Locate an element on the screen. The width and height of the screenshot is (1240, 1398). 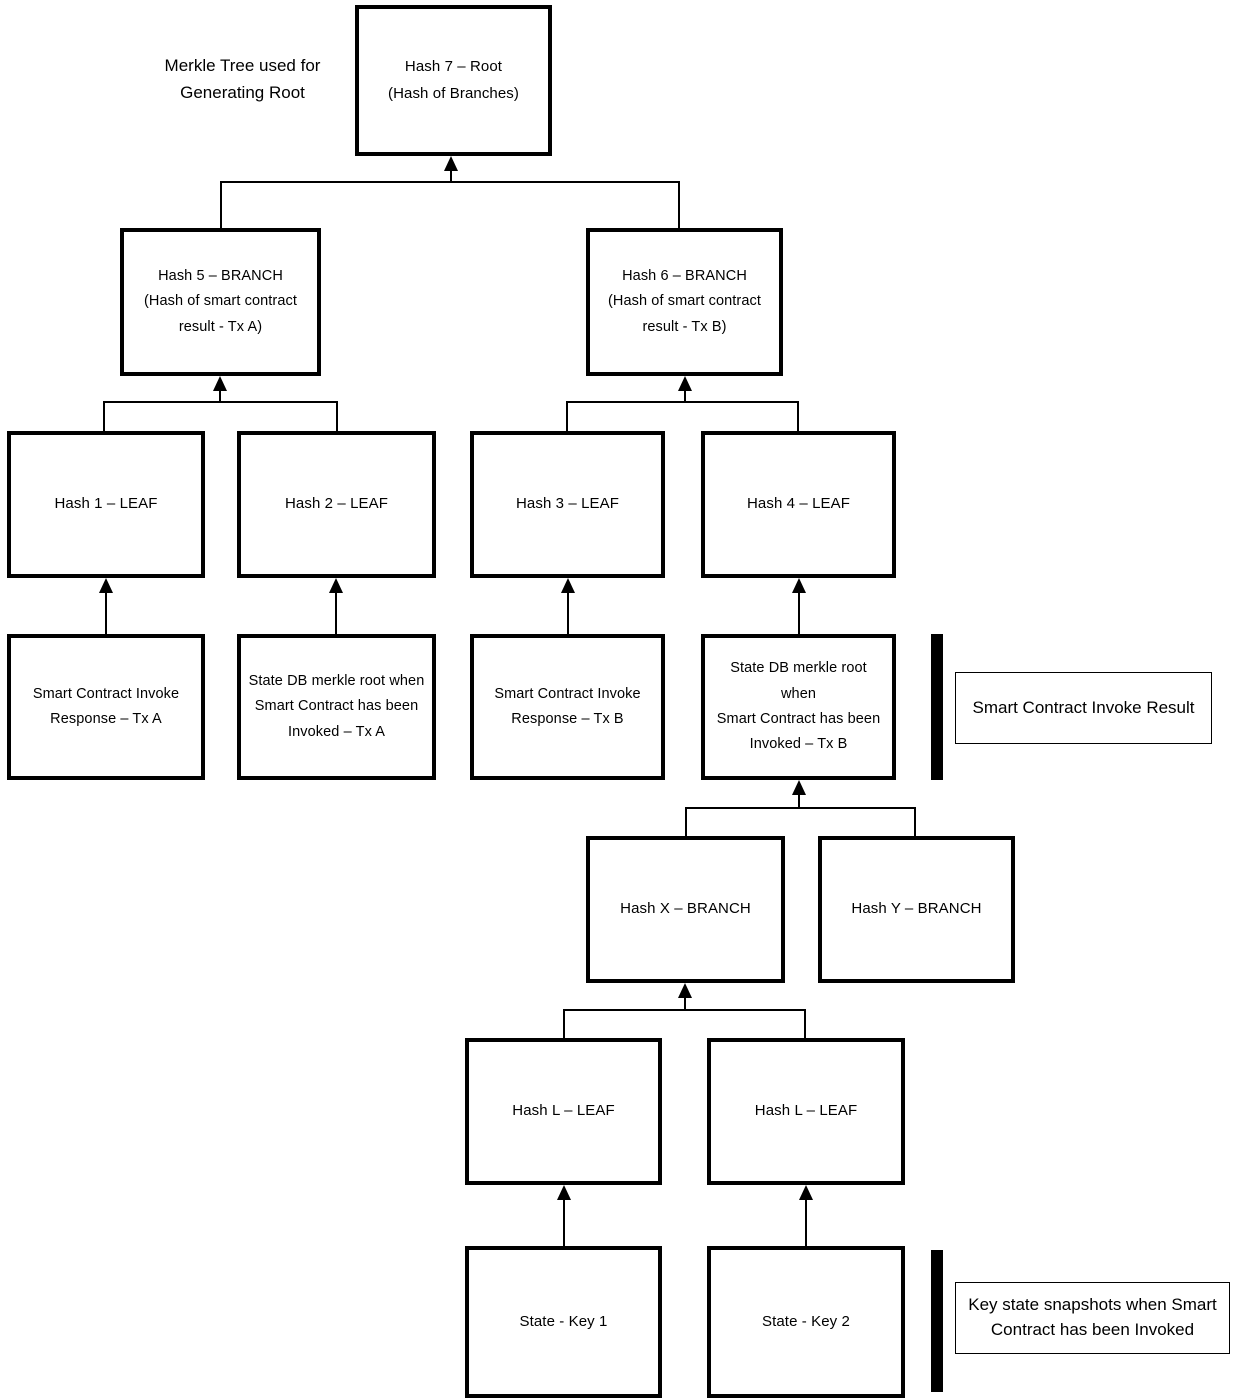
arrow-data2-to-hash2 is located at coordinates (336, 606).